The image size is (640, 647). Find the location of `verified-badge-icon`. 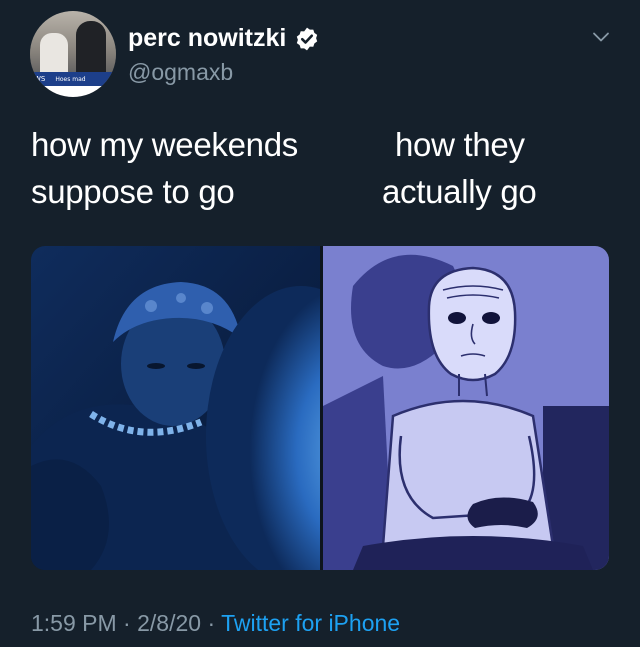

verified-badge-icon is located at coordinates (307, 38).